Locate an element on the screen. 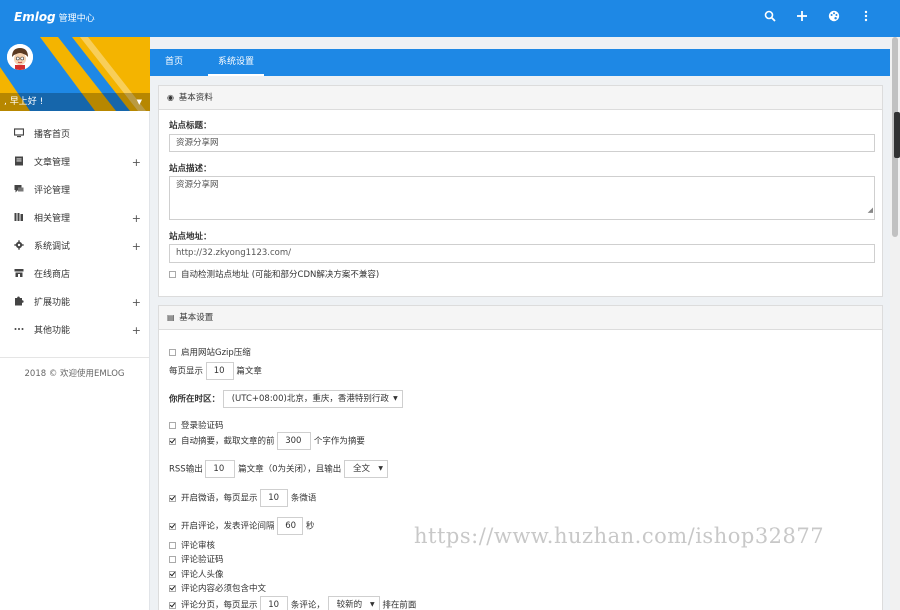 This screenshot has width=900, height=610. rss-prefix: RSS输出 is located at coordinates (186, 469).